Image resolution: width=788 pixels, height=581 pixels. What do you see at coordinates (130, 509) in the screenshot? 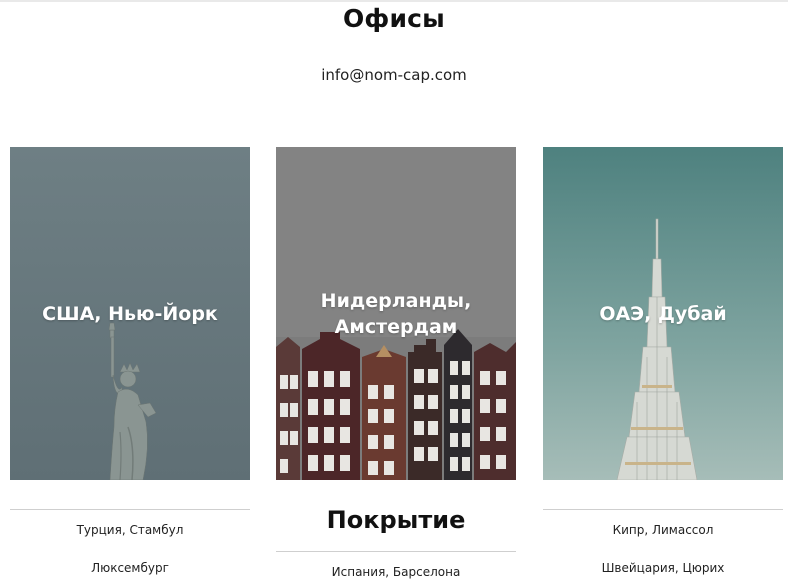
I see `left-divider` at bounding box center [130, 509].